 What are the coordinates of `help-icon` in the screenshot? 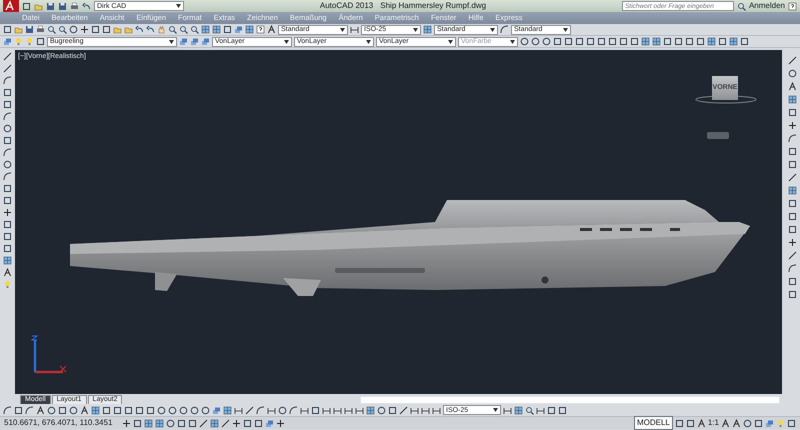 It's located at (260, 29).